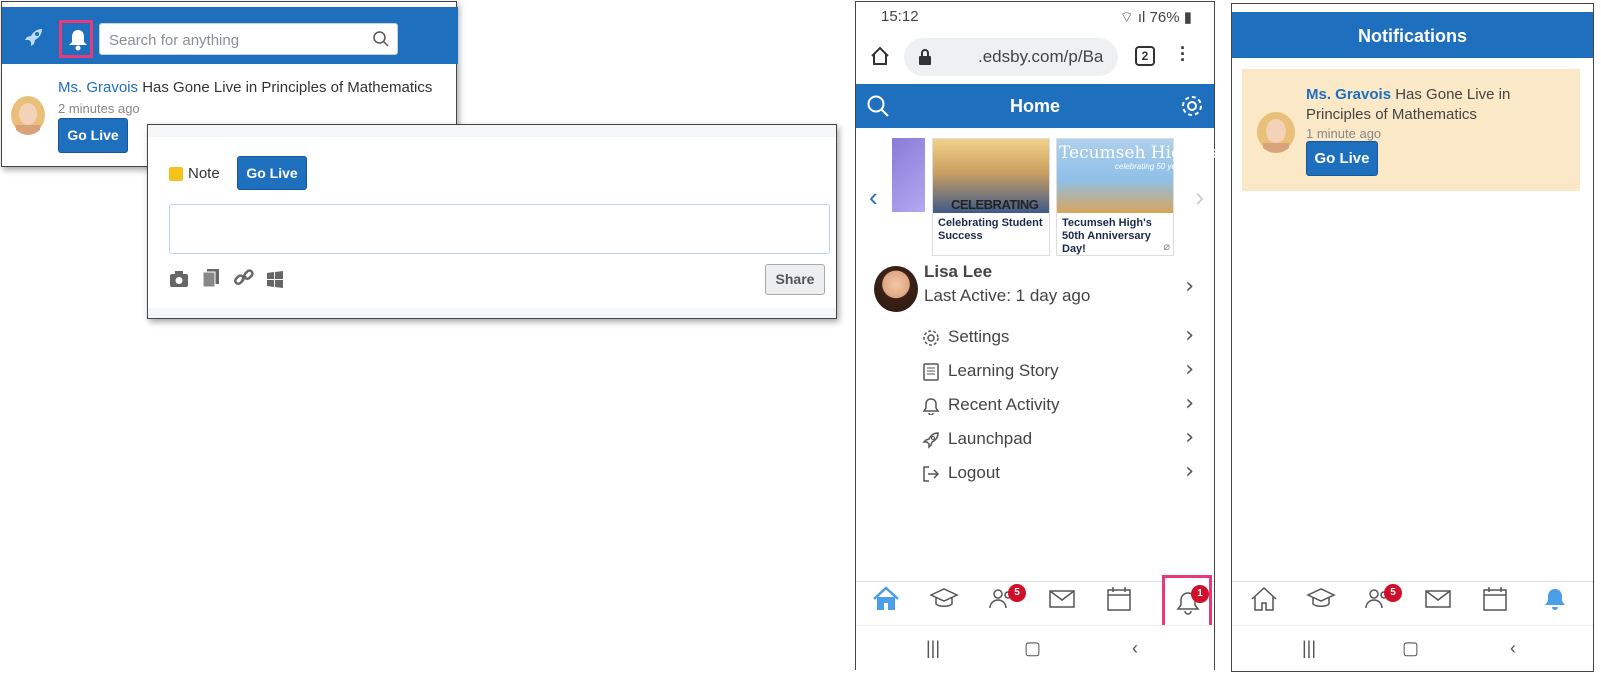 This screenshot has height=683, width=1601. What do you see at coordinates (179, 279) in the screenshot?
I see `camera-icon` at bounding box center [179, 279].